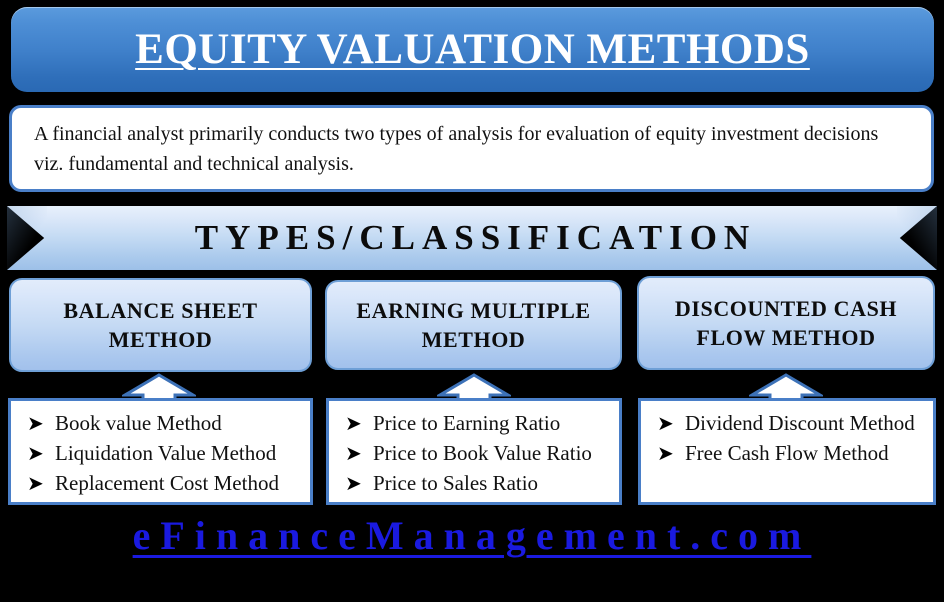 The height and width of the screenshot is (602, 944). What do you see at coordinates (456, 483) in the screenshot?
I see `list-item-label: Price to Sales Ratio` at bounding box center [456, 483].